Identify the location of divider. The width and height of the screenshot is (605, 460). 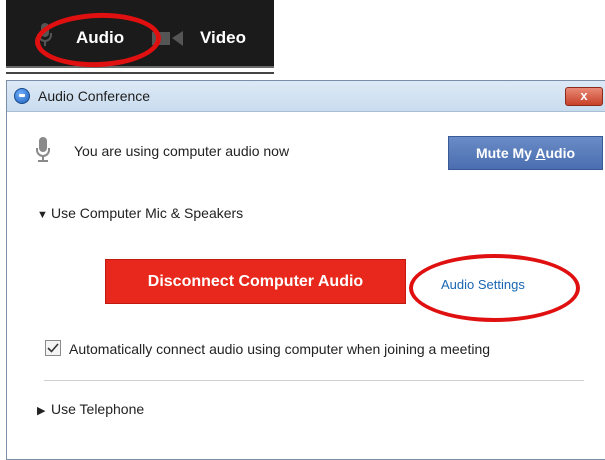
(140, 73).